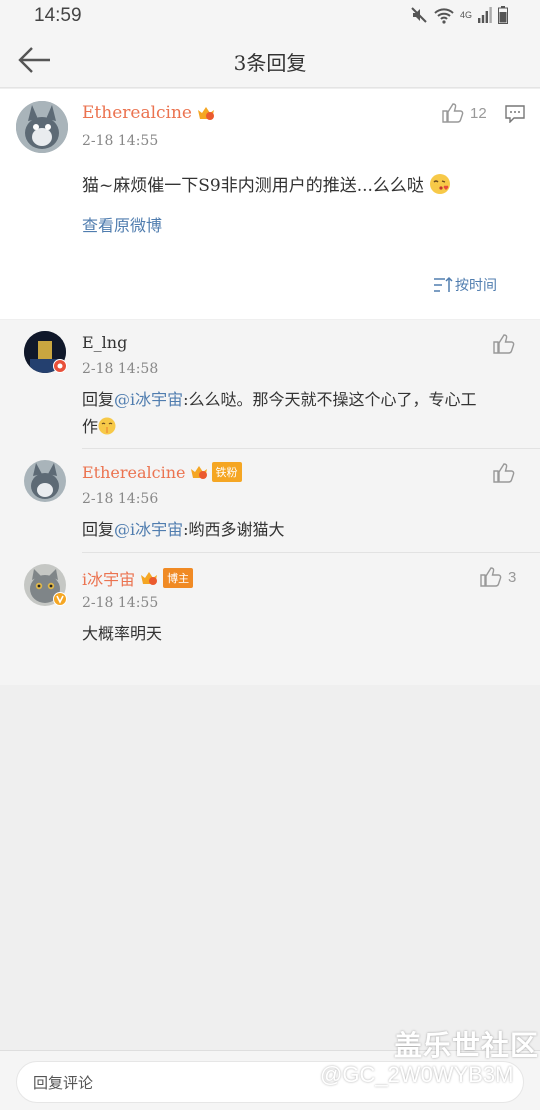 The width and height of the screenshot is (540, 1110). I want to click on username: E_lng, so click(104, 342).